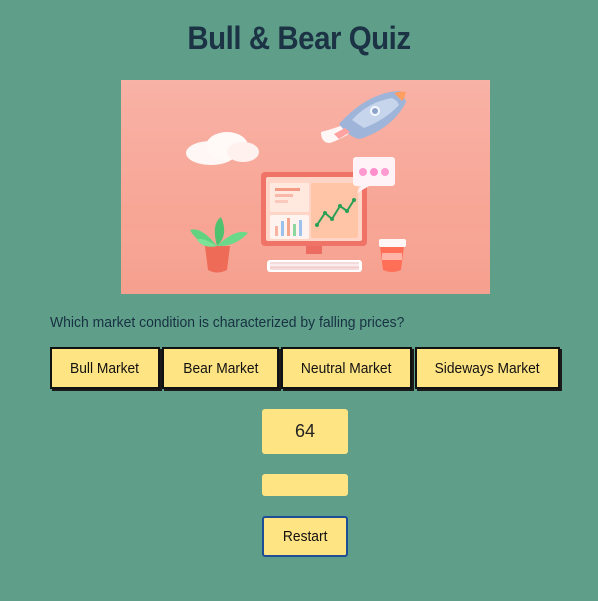  I want to click on restart-label: Restart, so click(305, 536).